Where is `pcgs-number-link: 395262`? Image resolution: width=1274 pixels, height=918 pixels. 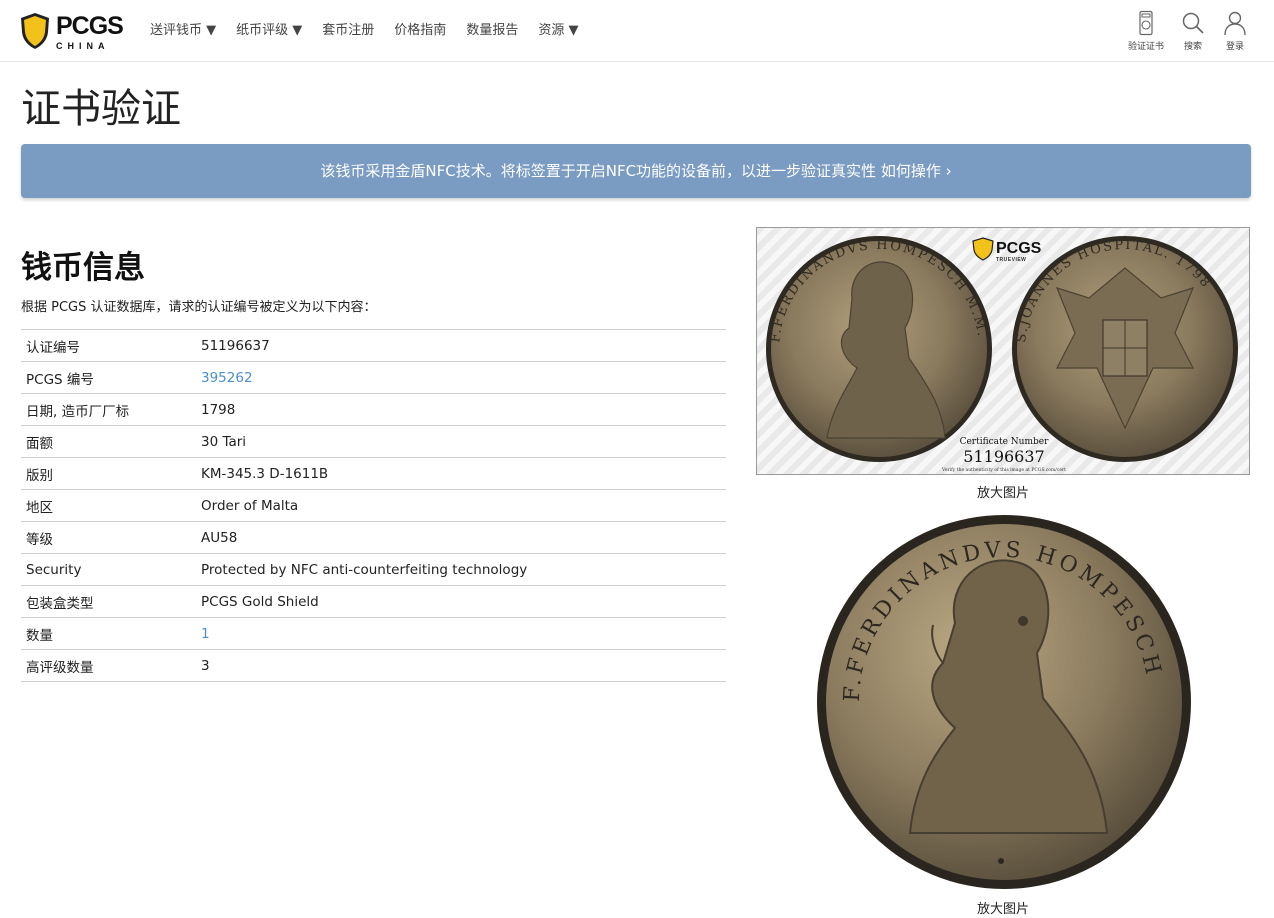
pcgs-number-link: 395262 is located at coordinates (227, 378).